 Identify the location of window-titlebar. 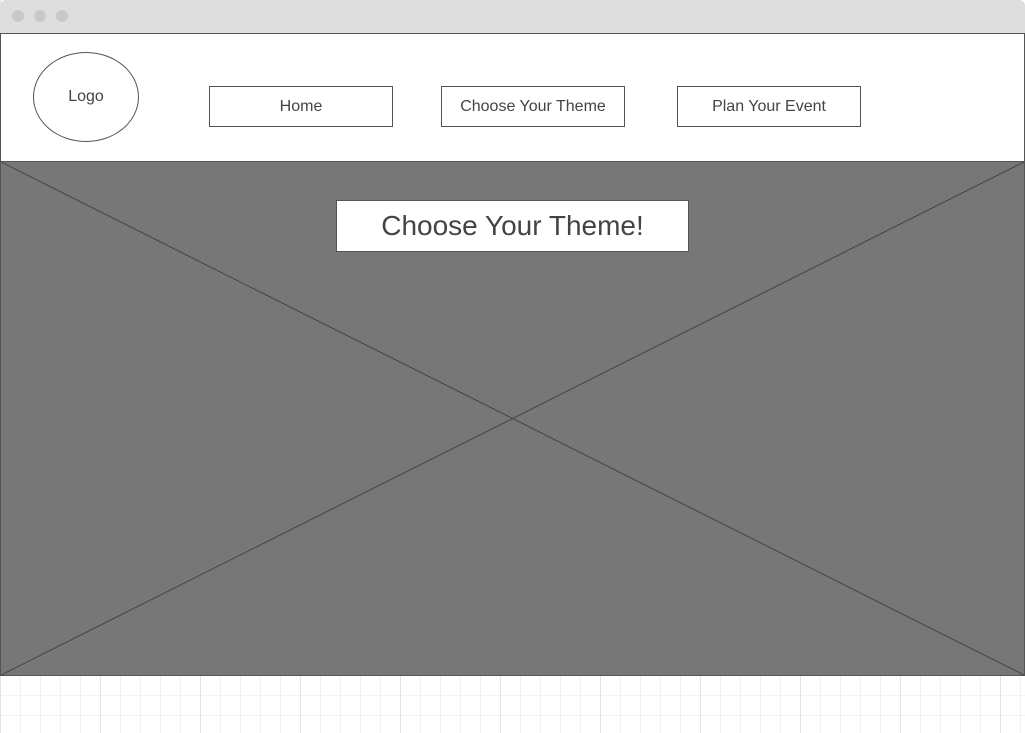
(512, 16).